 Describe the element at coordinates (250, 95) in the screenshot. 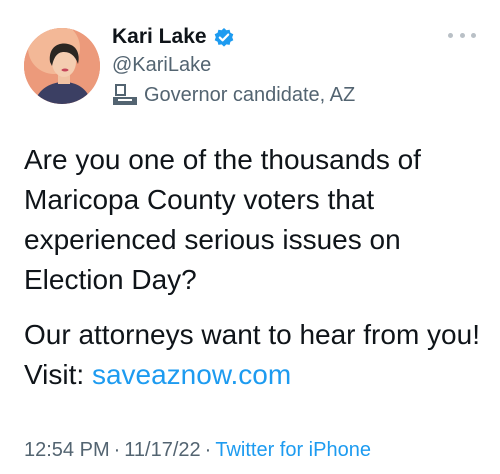

I see `affiliation-text: Governor candidate, AZ` at that location.